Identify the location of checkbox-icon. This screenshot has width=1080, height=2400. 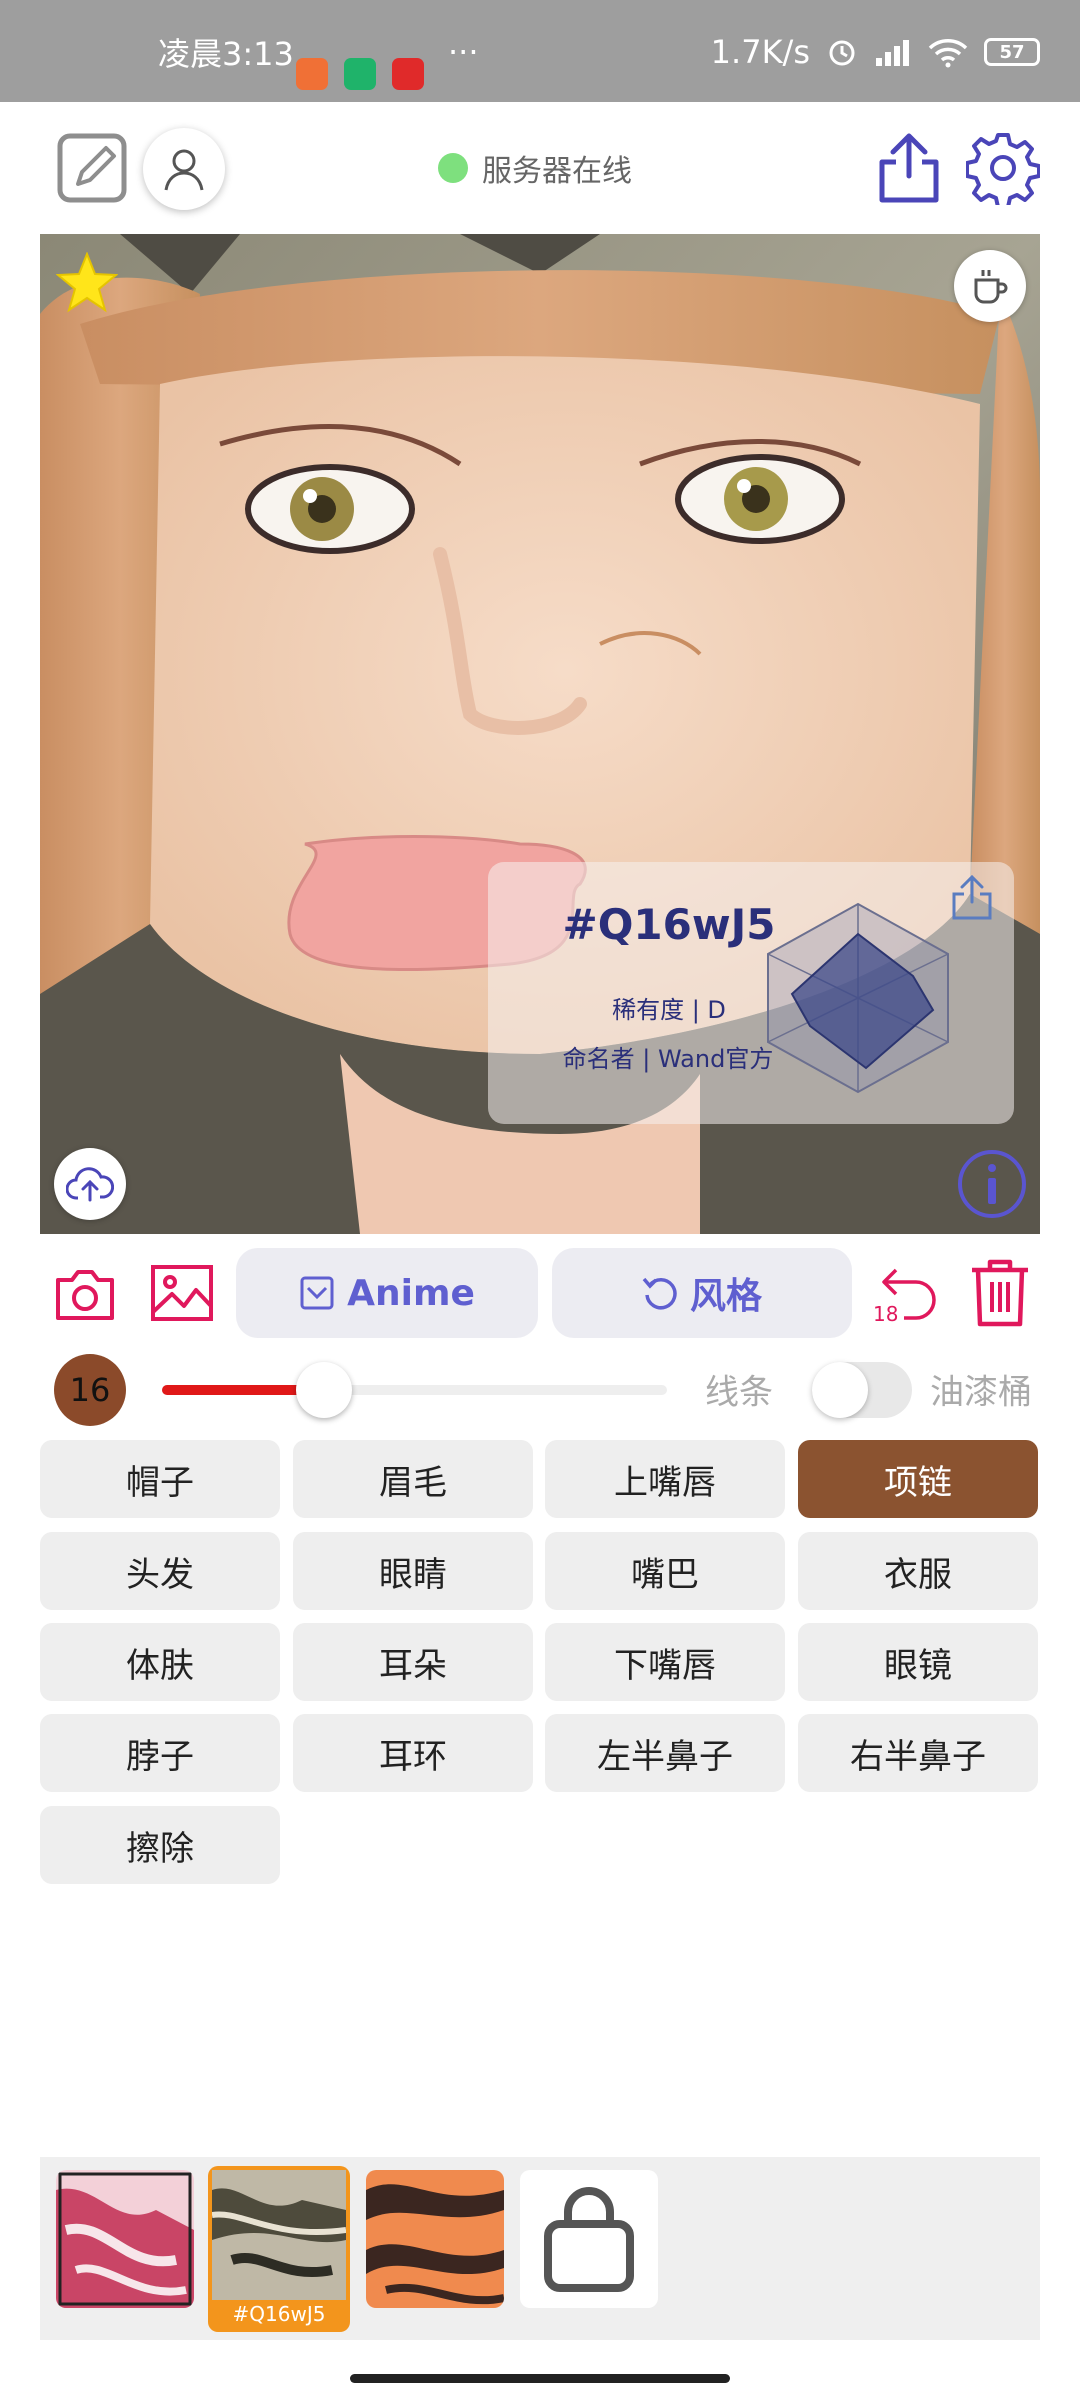
(317, 1293).